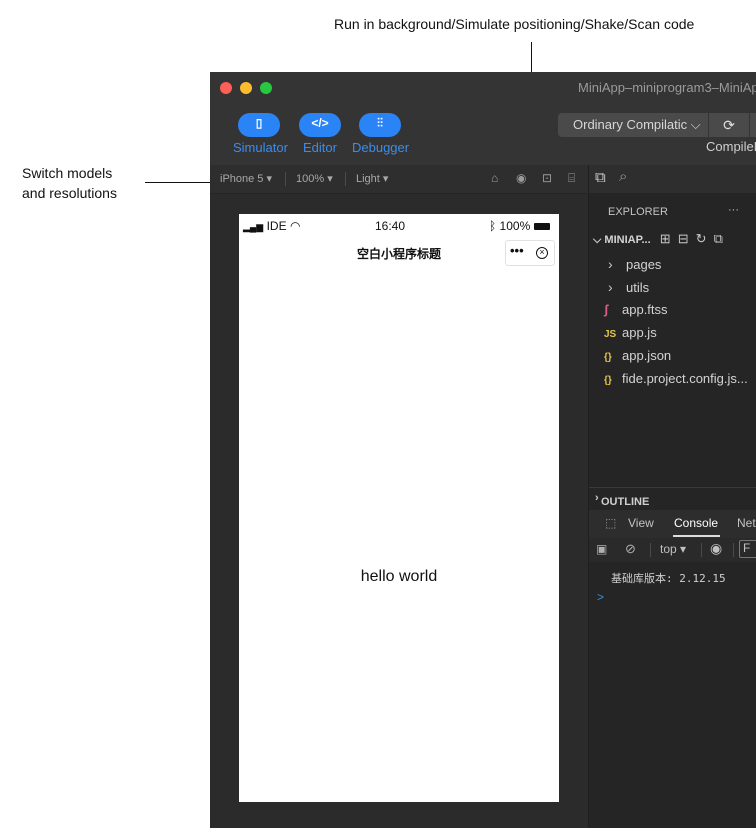 The height and width of the screenshot is (828, 756). I want to click on device-select: iPhone 5 ▾, so click(246, 178).